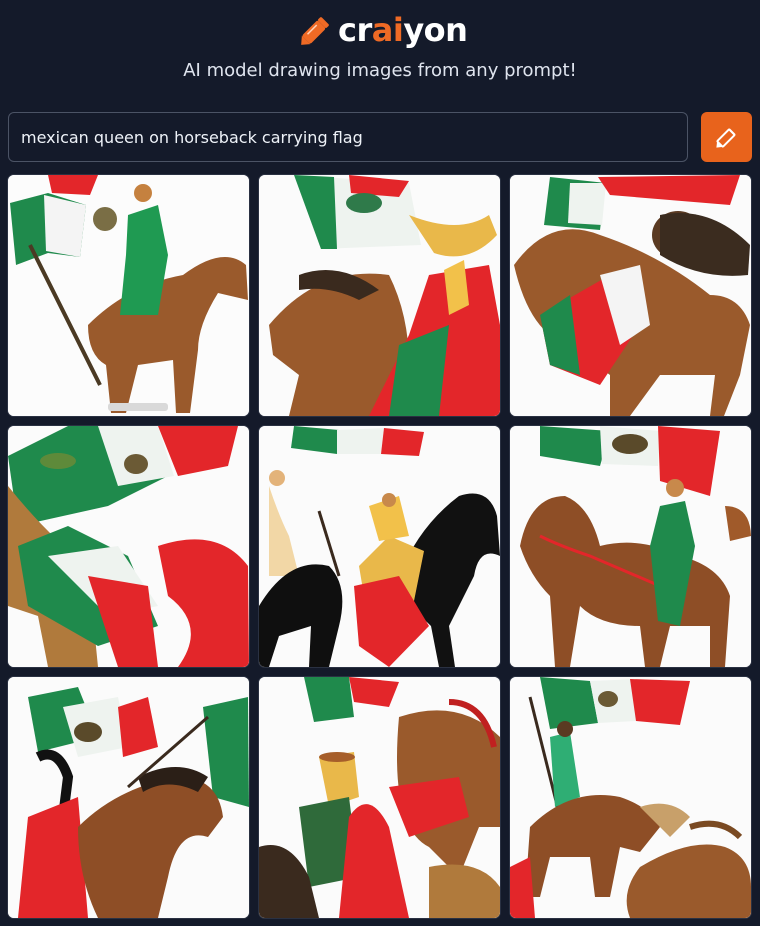  Describe the element at coordinates (387, 30) in the screenshot. I see `logo-text-accent: ai` at that location.